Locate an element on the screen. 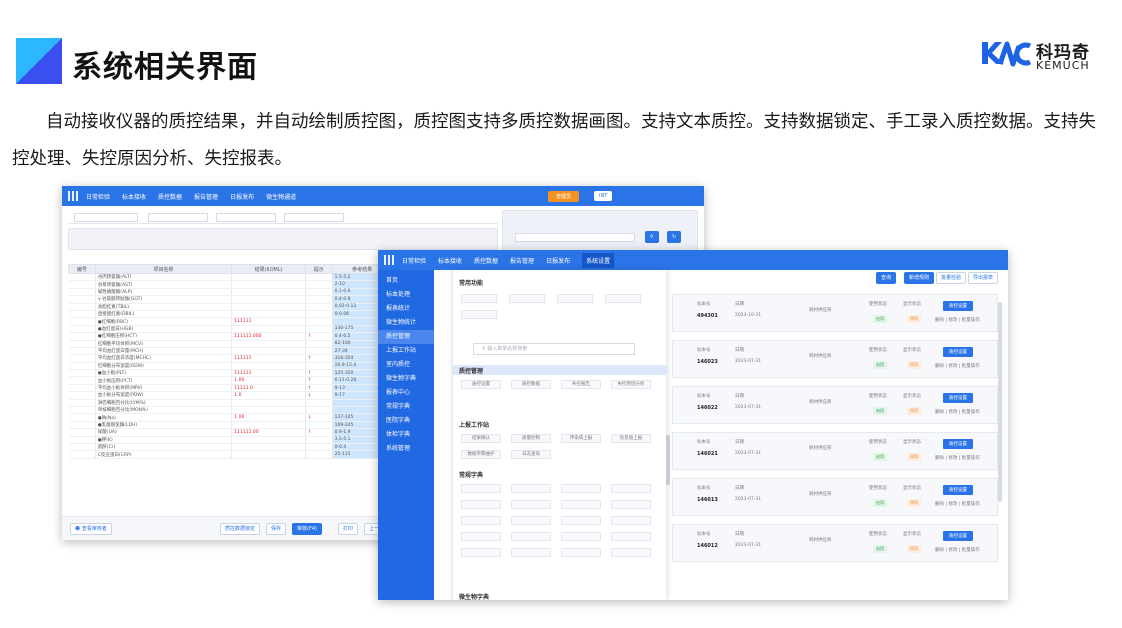  side-nav-item: 上报工作站 is located at coordinates (406, 351).